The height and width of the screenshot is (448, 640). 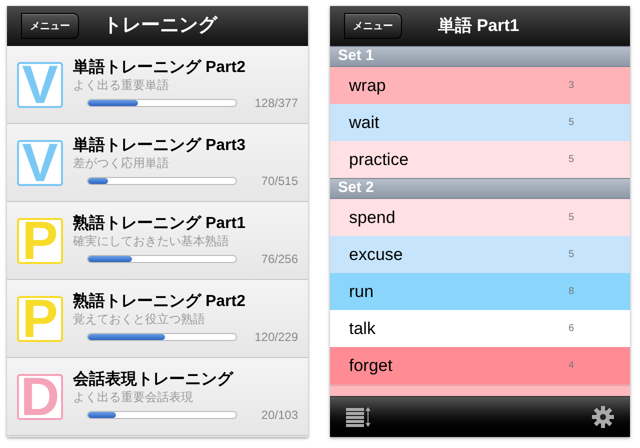 What do you see at coordinates (133, 397) in the screenshot?
I see `course-subtitle: よく出る重要会話表現` at bounding box center [133, 397].